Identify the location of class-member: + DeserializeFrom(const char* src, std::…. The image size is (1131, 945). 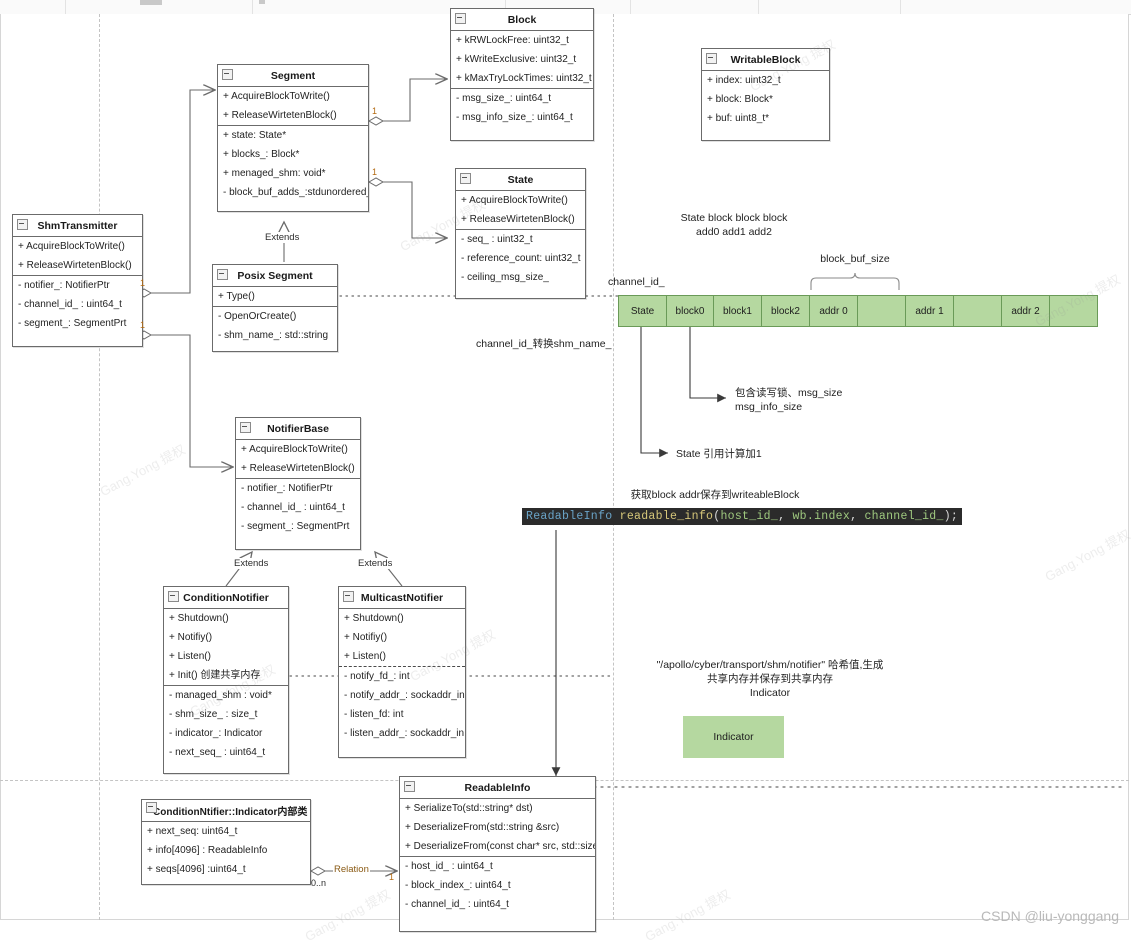
(500, 846).